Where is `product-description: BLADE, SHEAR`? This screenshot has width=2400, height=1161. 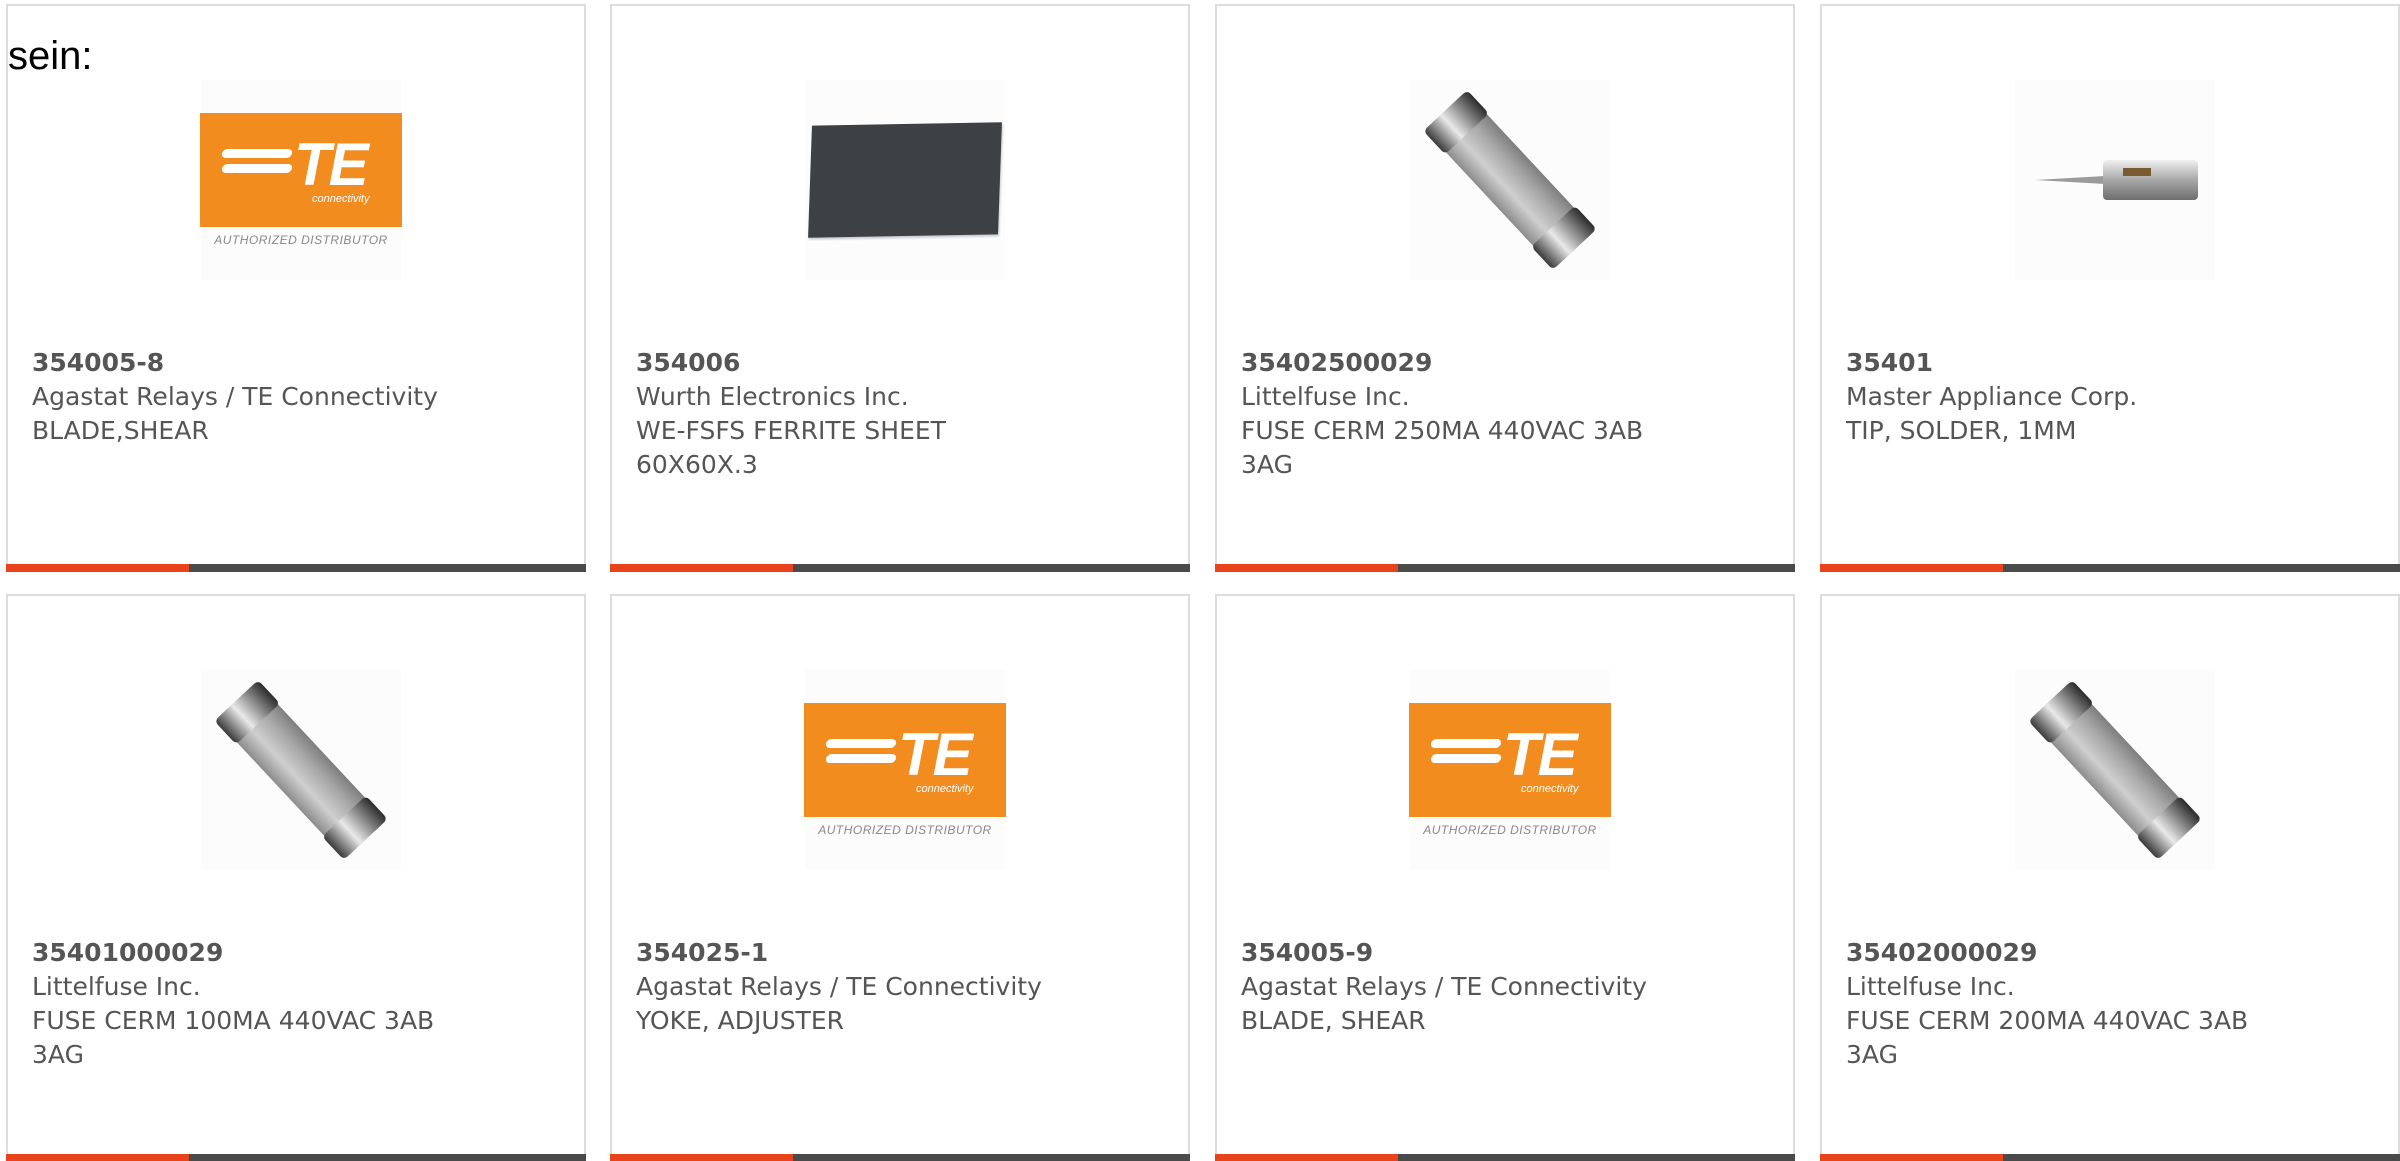
product-description: BLADE, SHEAR is located at coordinates (1333, 1020).